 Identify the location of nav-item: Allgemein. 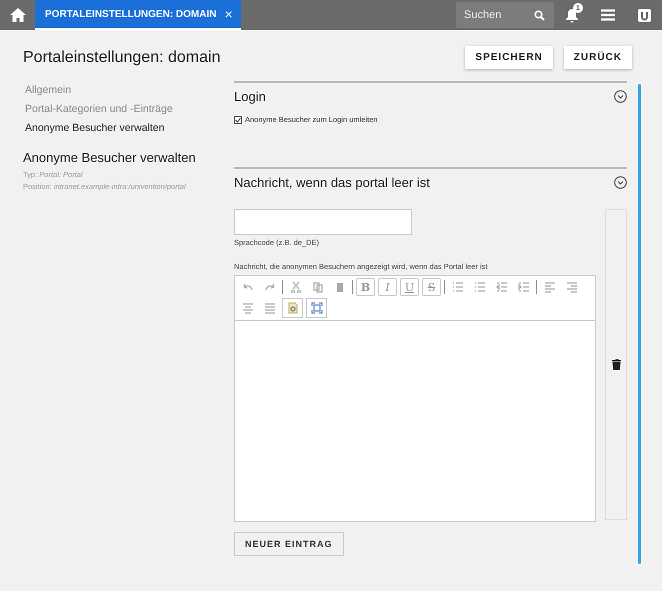
(129, 90).